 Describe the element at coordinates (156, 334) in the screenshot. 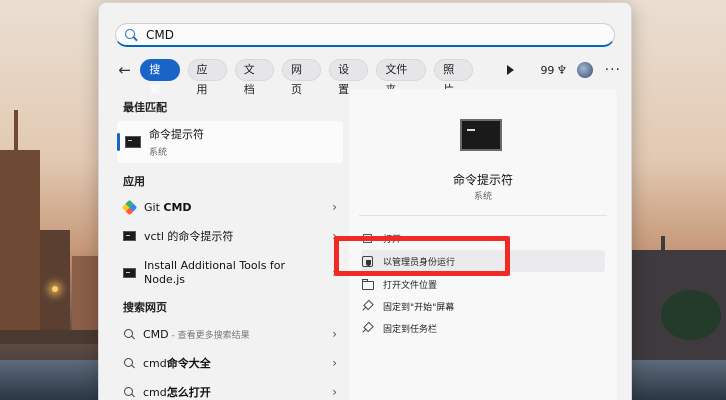

I see `web-query: CMD` at that location.